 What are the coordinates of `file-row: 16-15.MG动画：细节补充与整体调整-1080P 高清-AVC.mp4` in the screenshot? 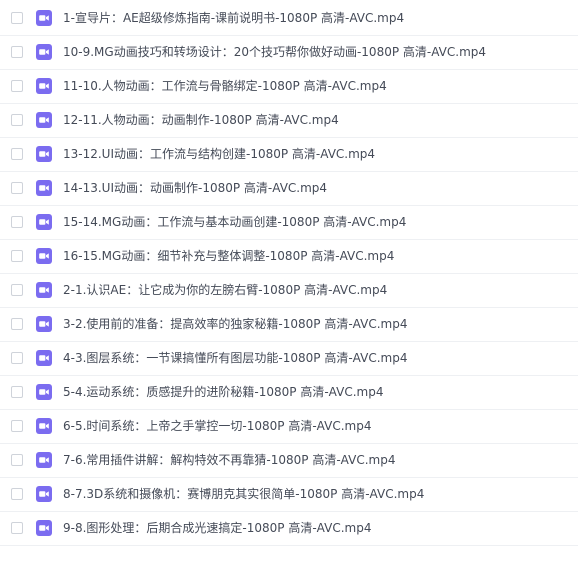 It's located at (289, 257).